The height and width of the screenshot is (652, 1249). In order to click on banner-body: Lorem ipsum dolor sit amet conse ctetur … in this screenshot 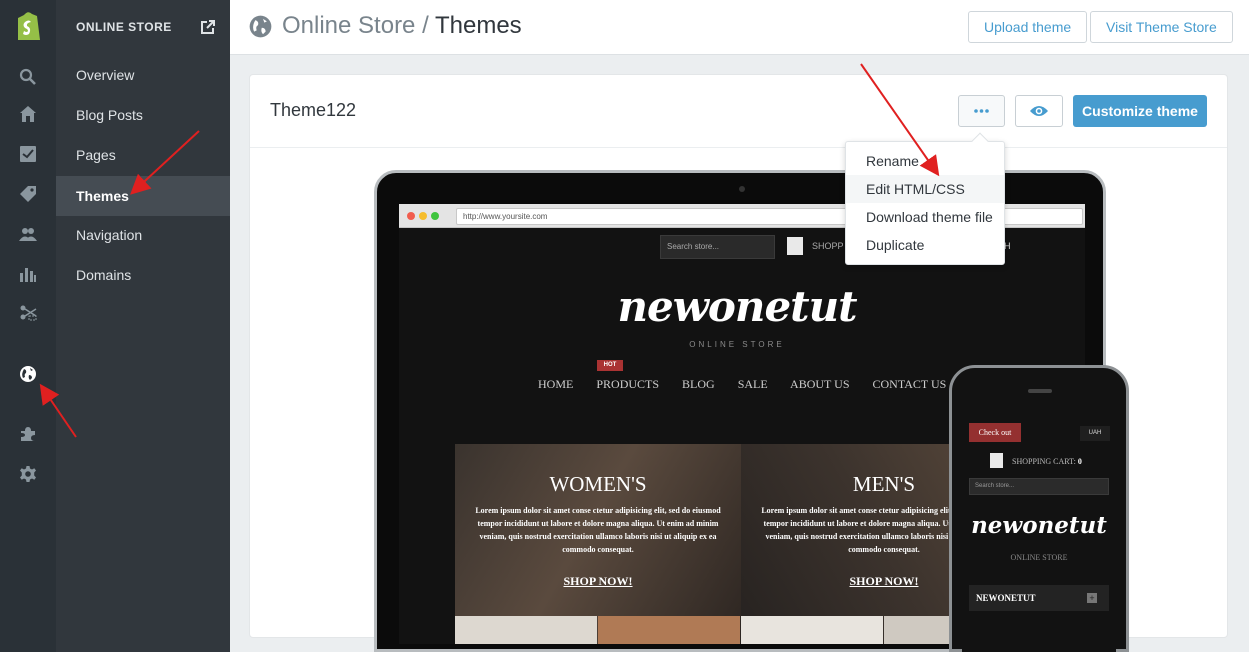, I will do `click(598, 530)`.